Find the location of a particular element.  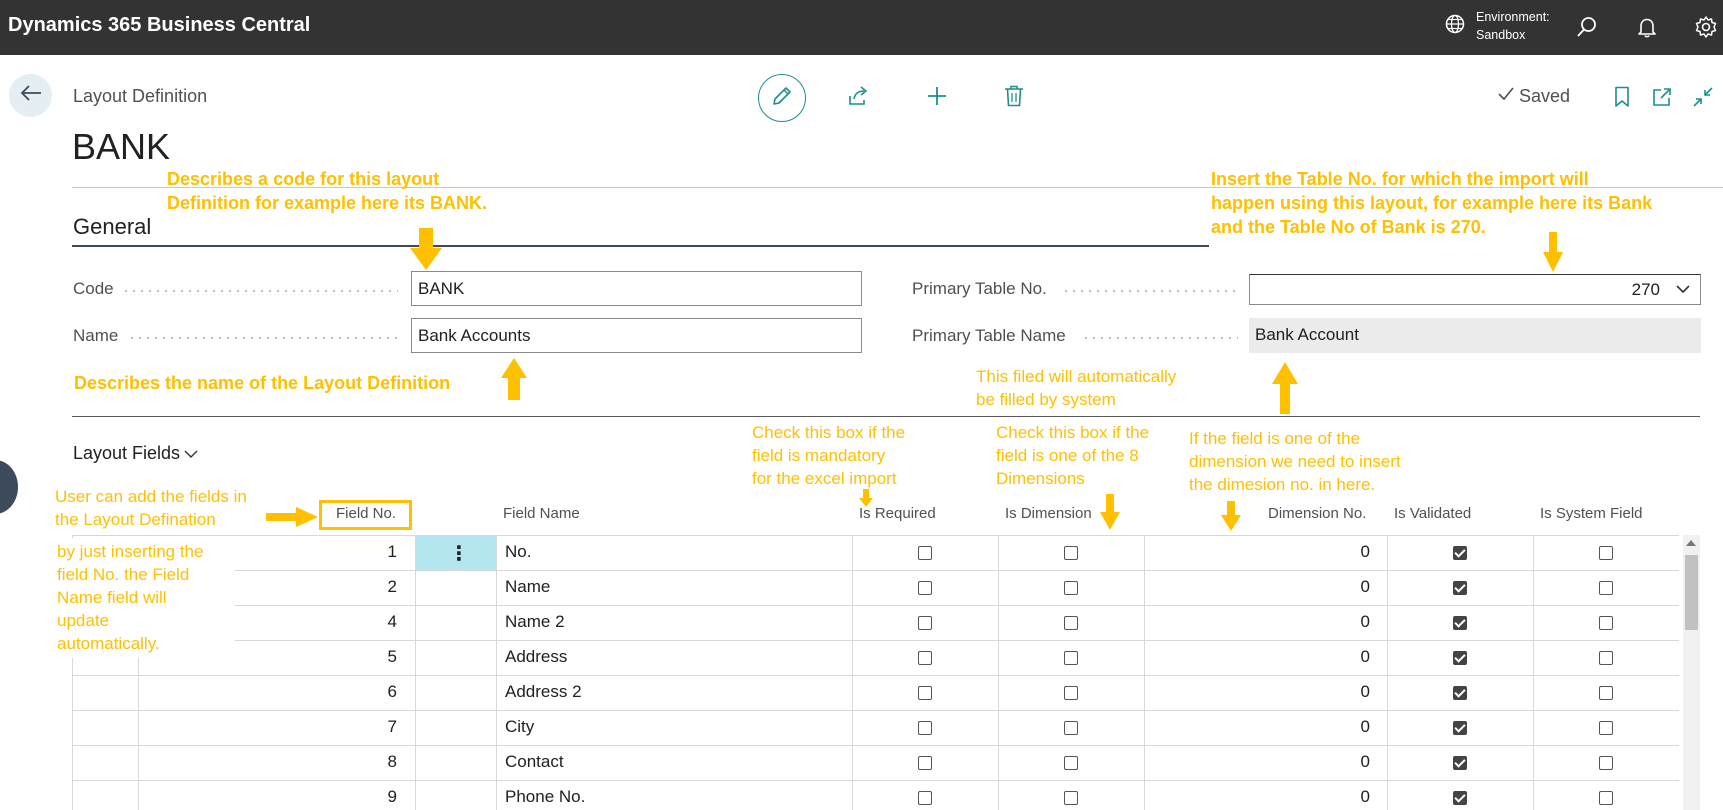

new-button is located at coordinates (937, 98).